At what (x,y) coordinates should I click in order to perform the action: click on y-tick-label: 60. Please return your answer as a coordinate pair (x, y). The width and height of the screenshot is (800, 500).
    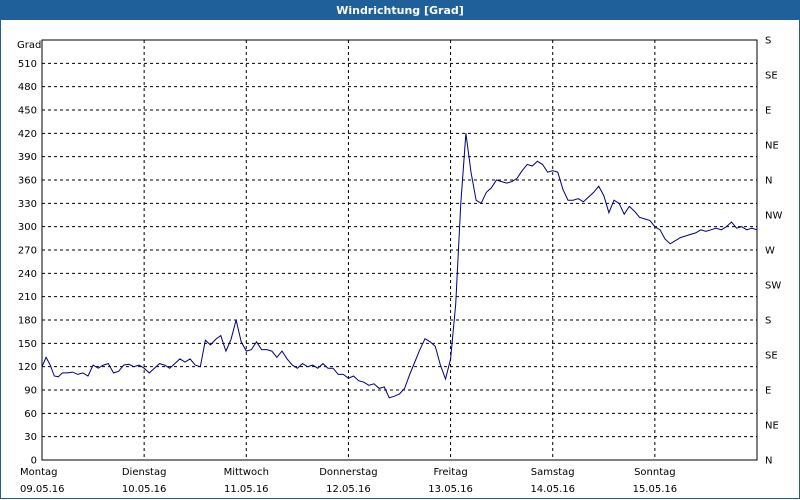
    Looking at the image, I should click on (30, 414).